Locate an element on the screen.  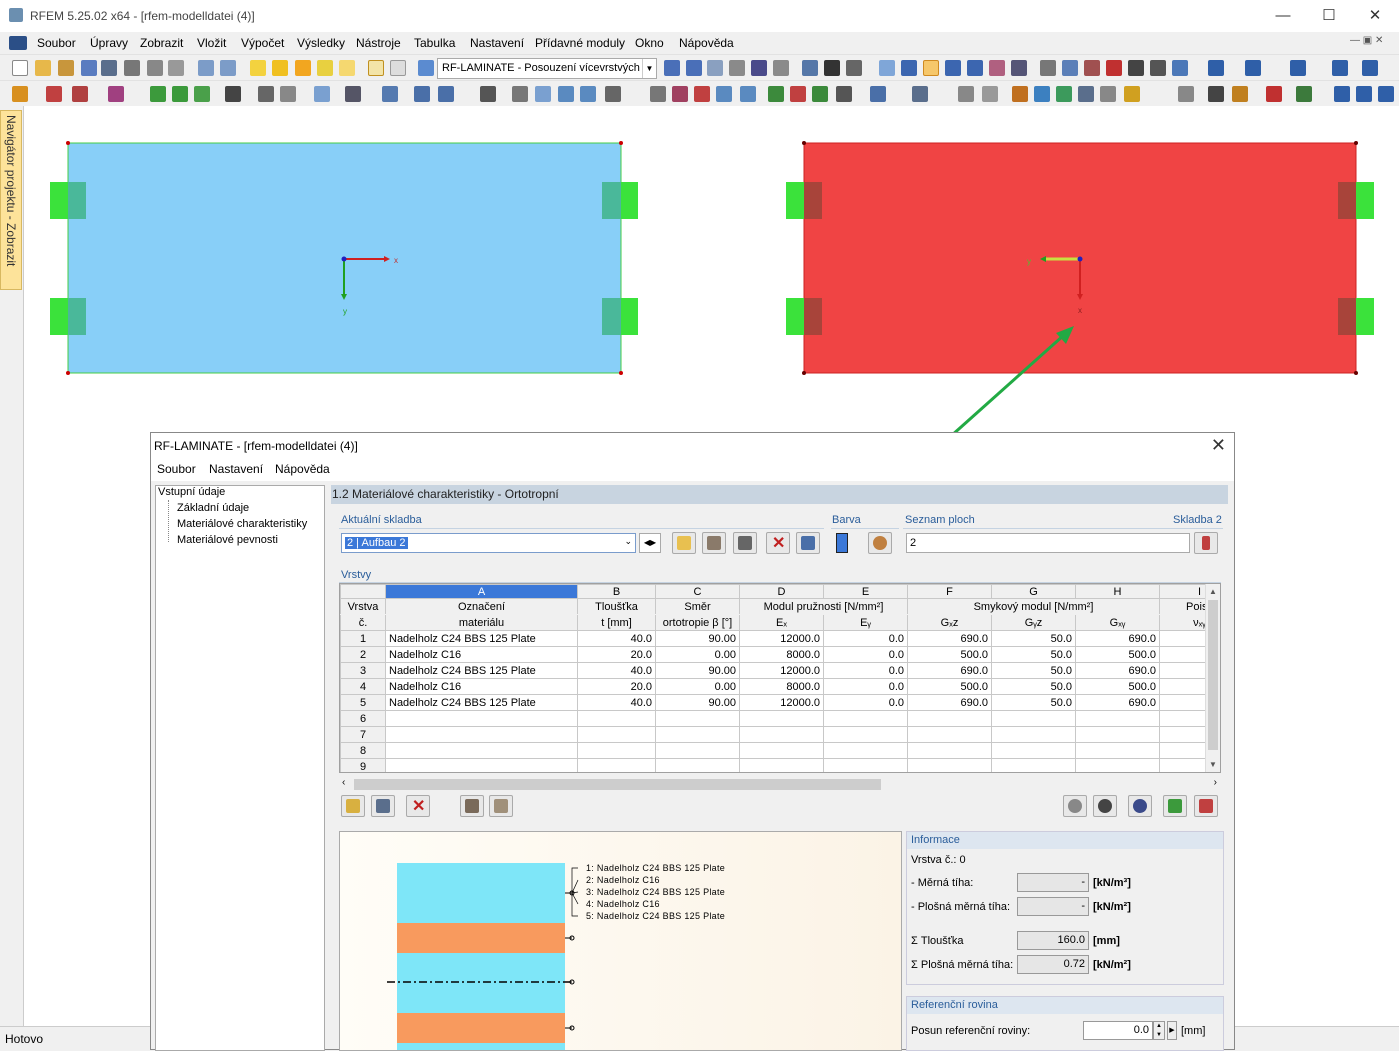
tree-item-zakladni-udaje: Základní údaje is located at coordinates (213, 508).